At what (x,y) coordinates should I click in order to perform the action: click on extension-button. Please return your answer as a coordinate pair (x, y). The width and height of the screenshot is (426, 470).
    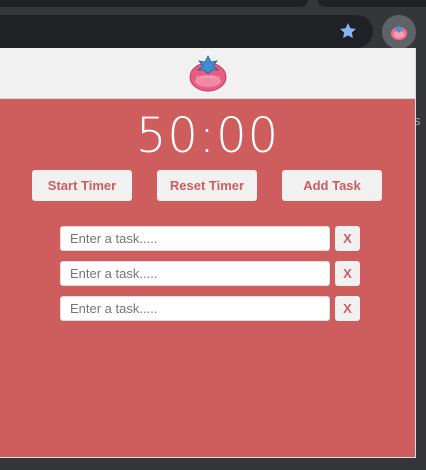
    Looking at the image, I should click on (399, 32).